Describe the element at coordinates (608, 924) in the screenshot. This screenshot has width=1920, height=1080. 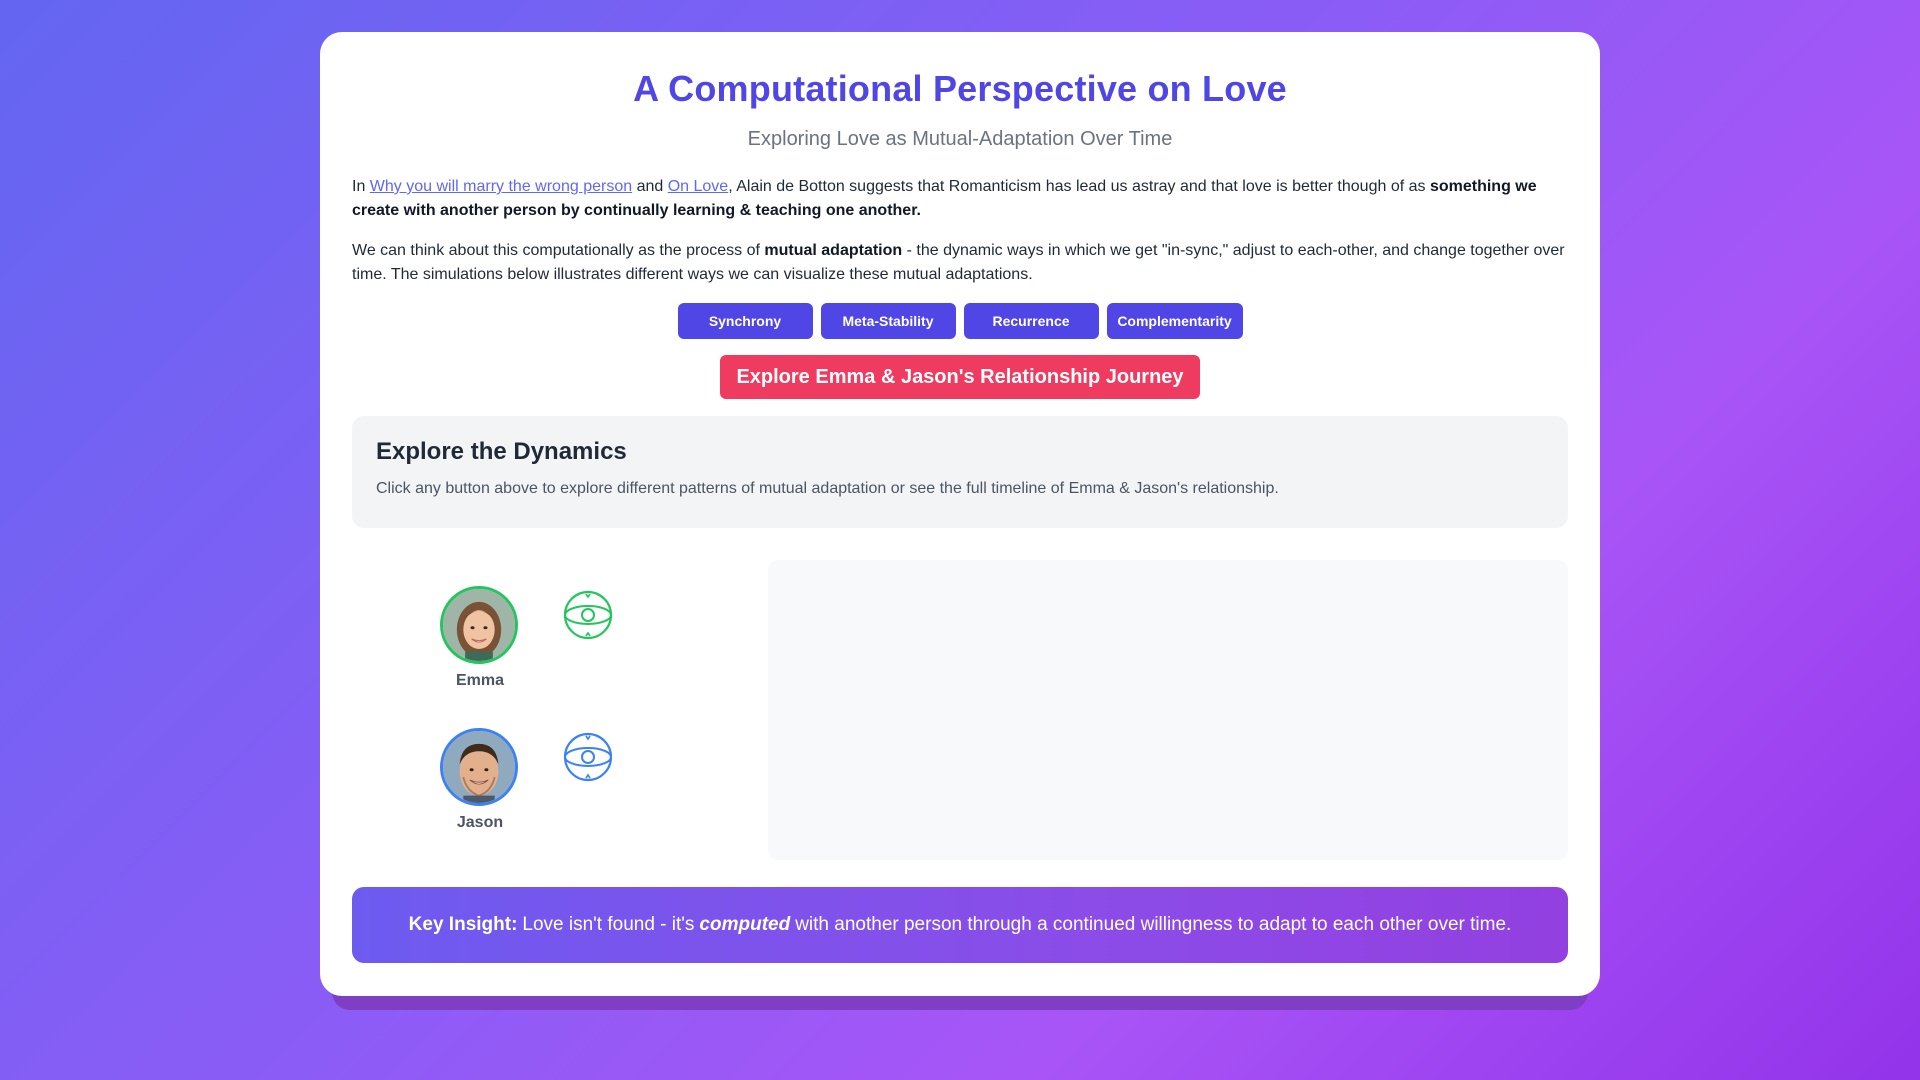
I see `insight-pre: Love isn't found - it's` at that location.